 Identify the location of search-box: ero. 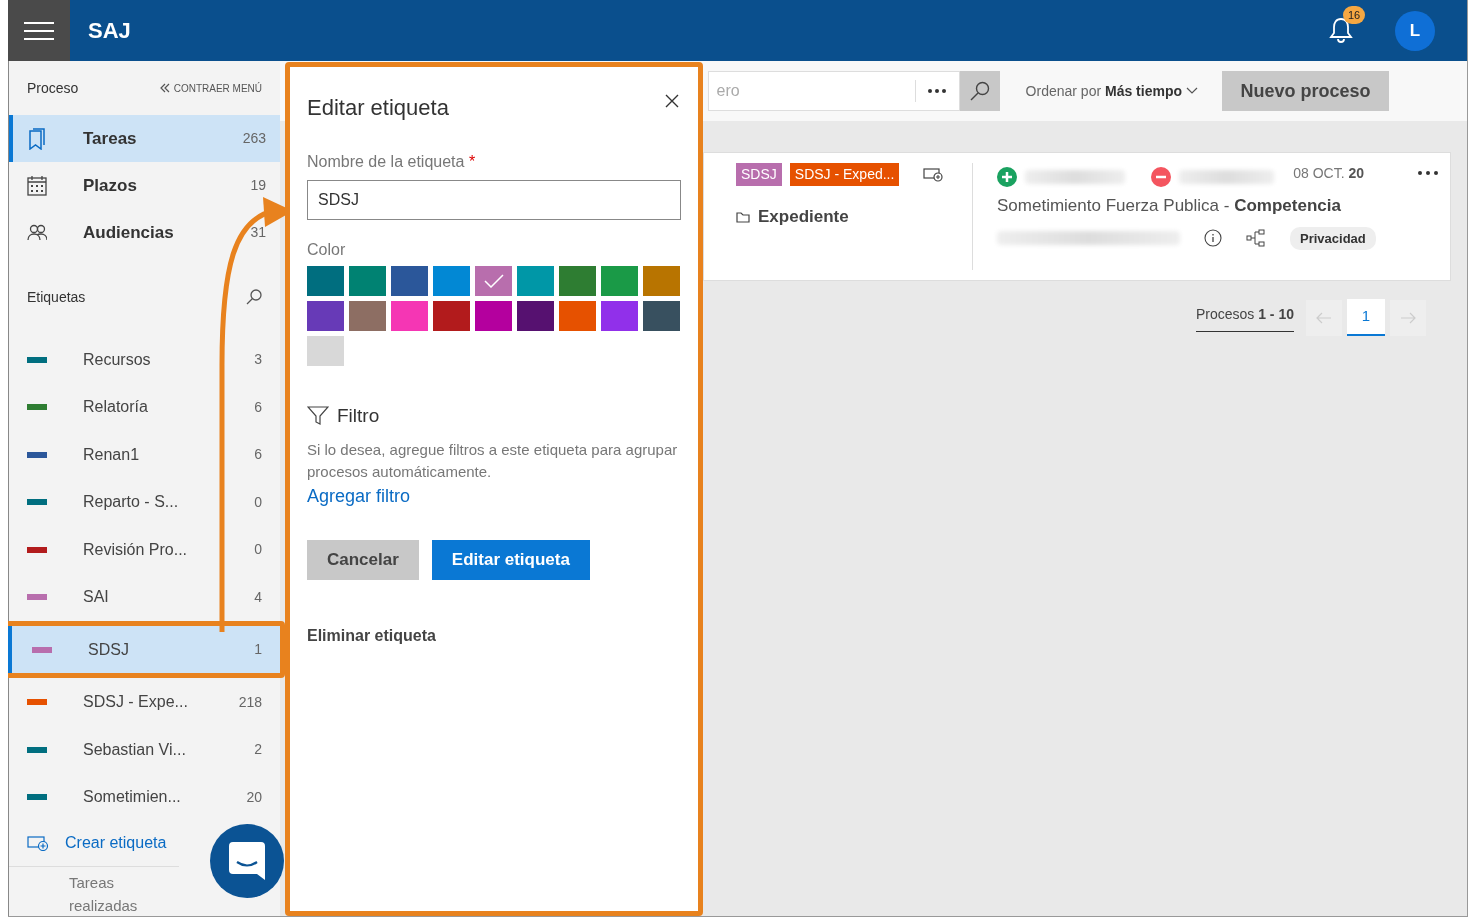
(833, 91).